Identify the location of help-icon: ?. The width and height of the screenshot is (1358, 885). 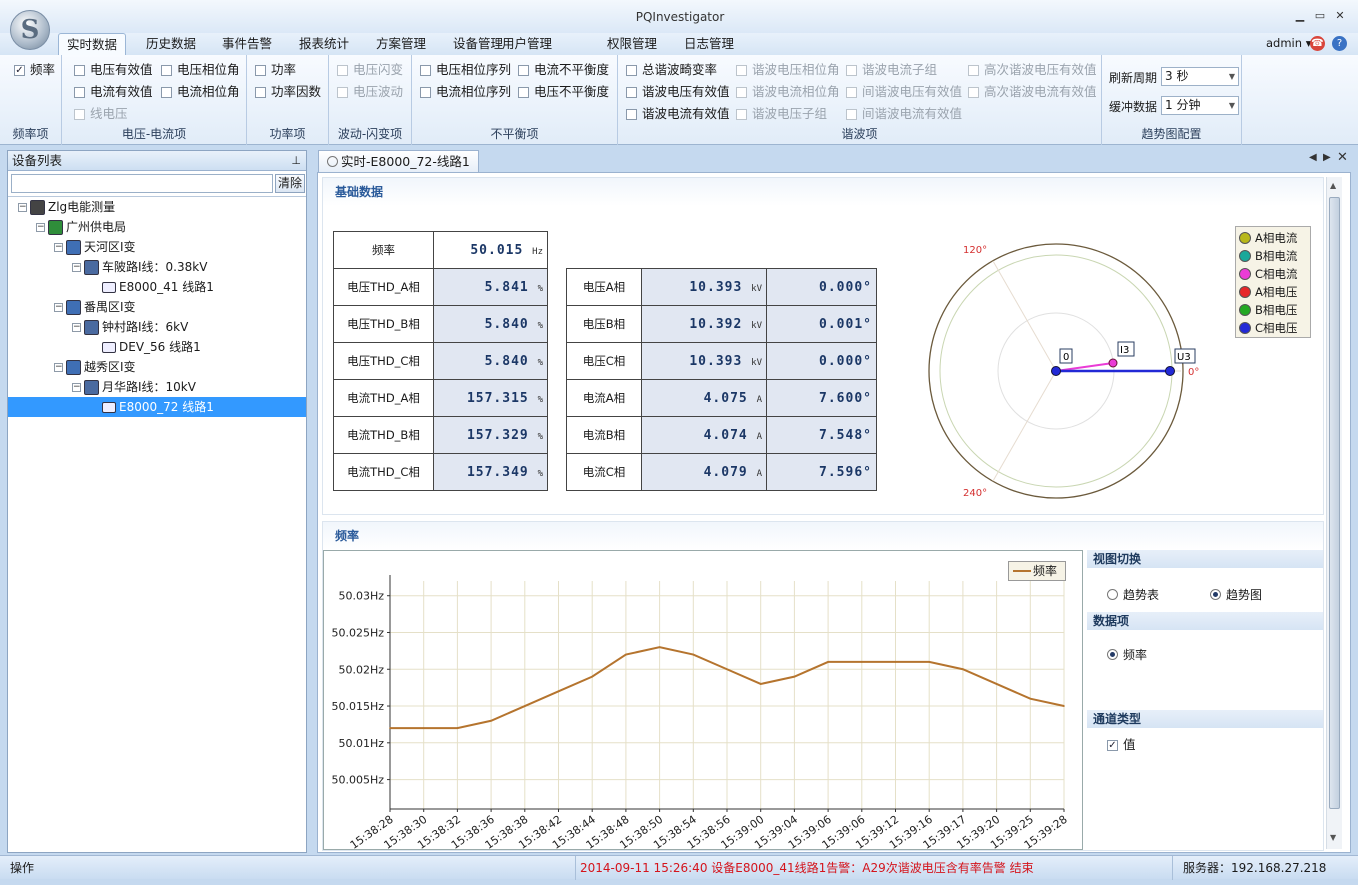
(1339, 43).